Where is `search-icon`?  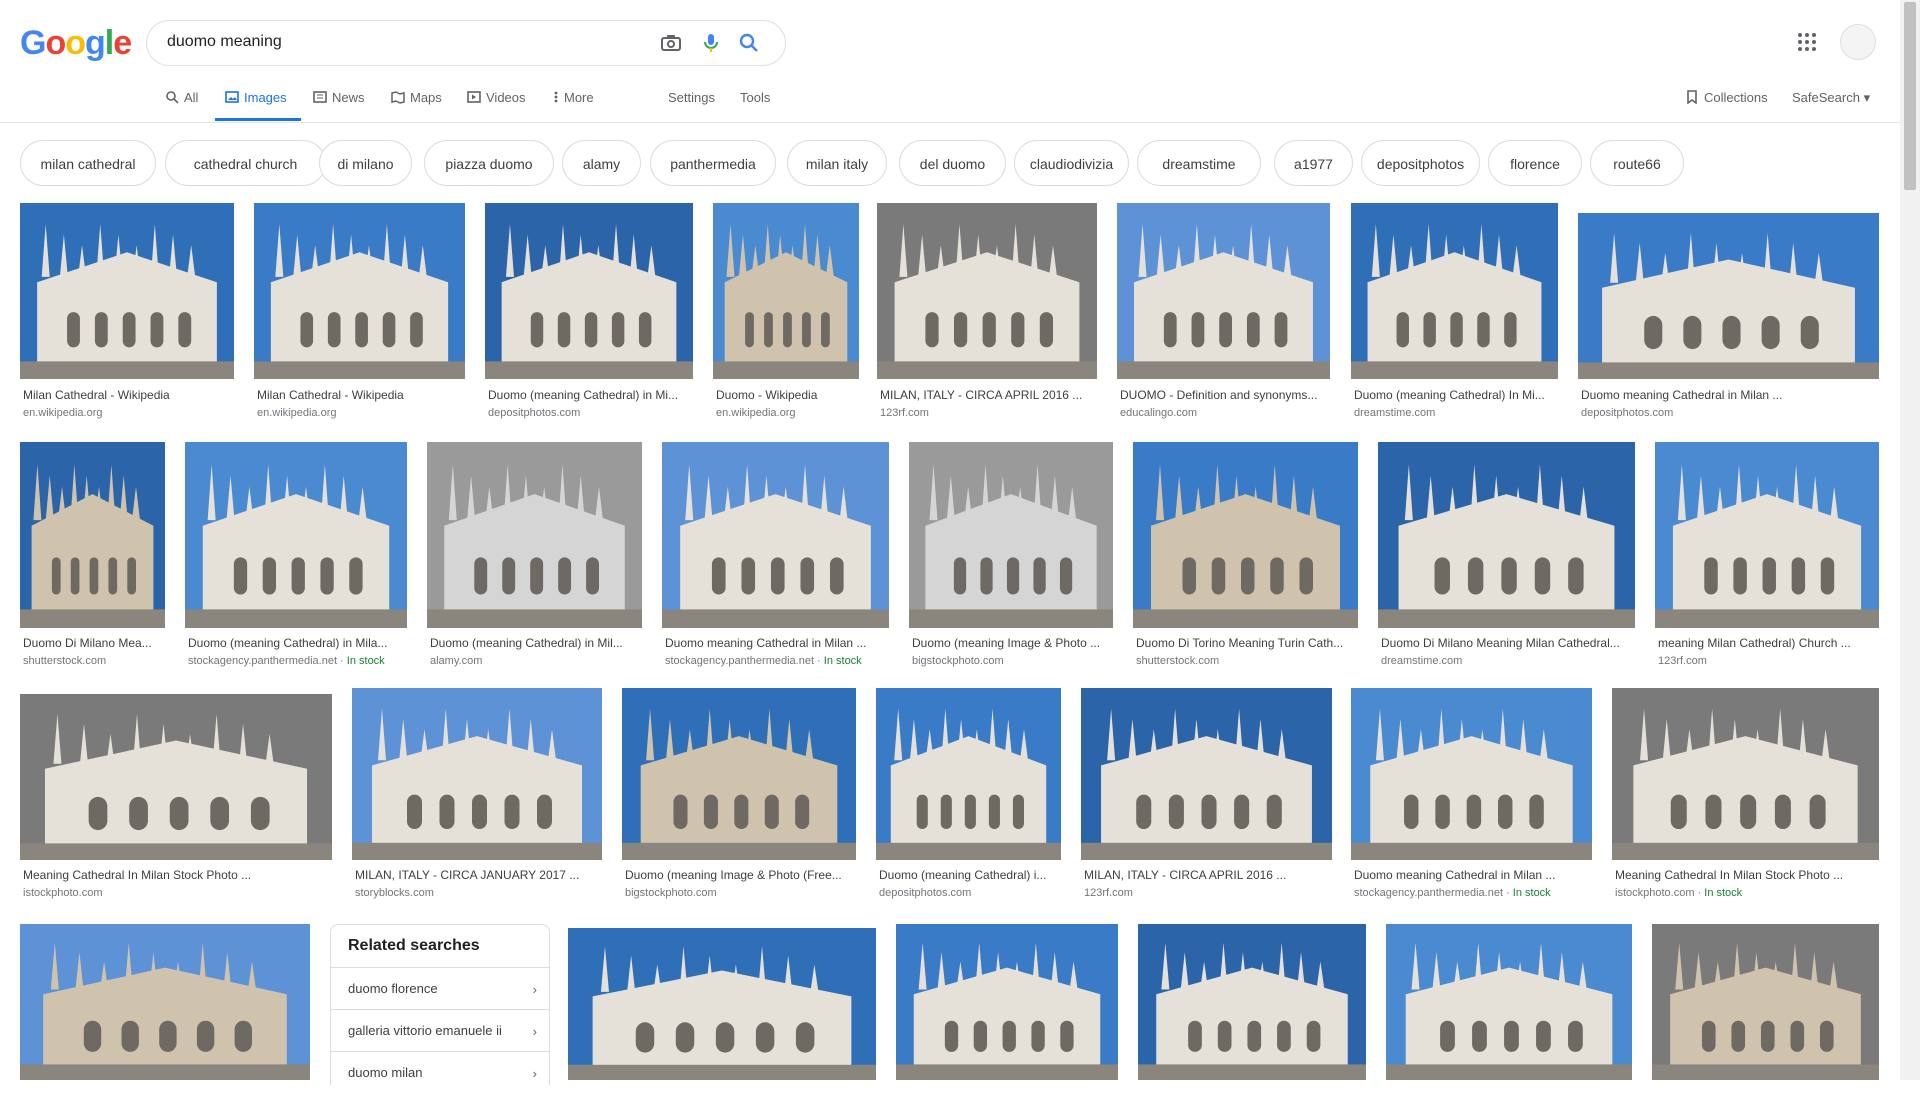 search-icon is located at coordinates (749, 43).